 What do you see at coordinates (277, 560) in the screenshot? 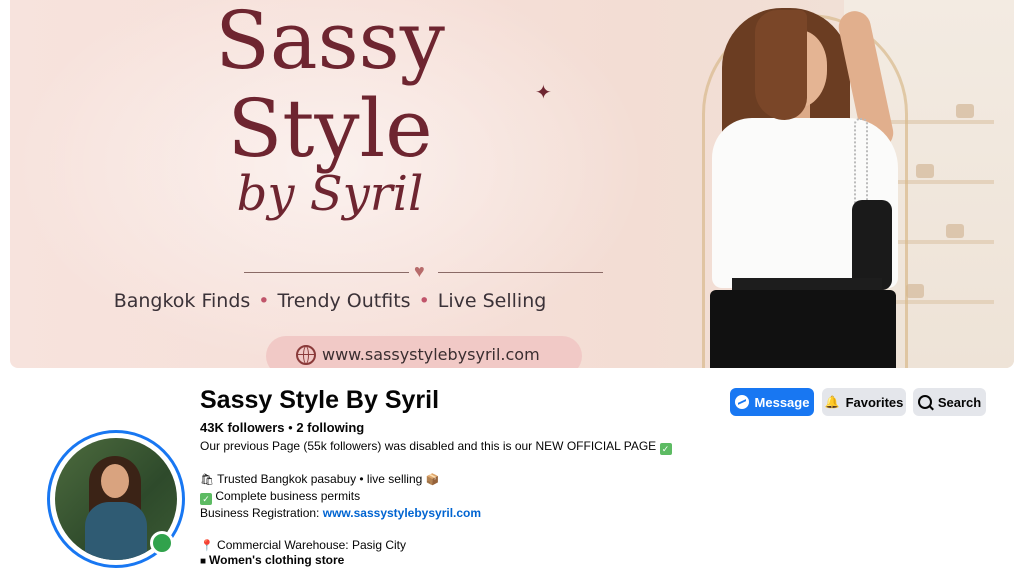
I see `category-label: Women's clothing store` at bounding box center [277, 560].